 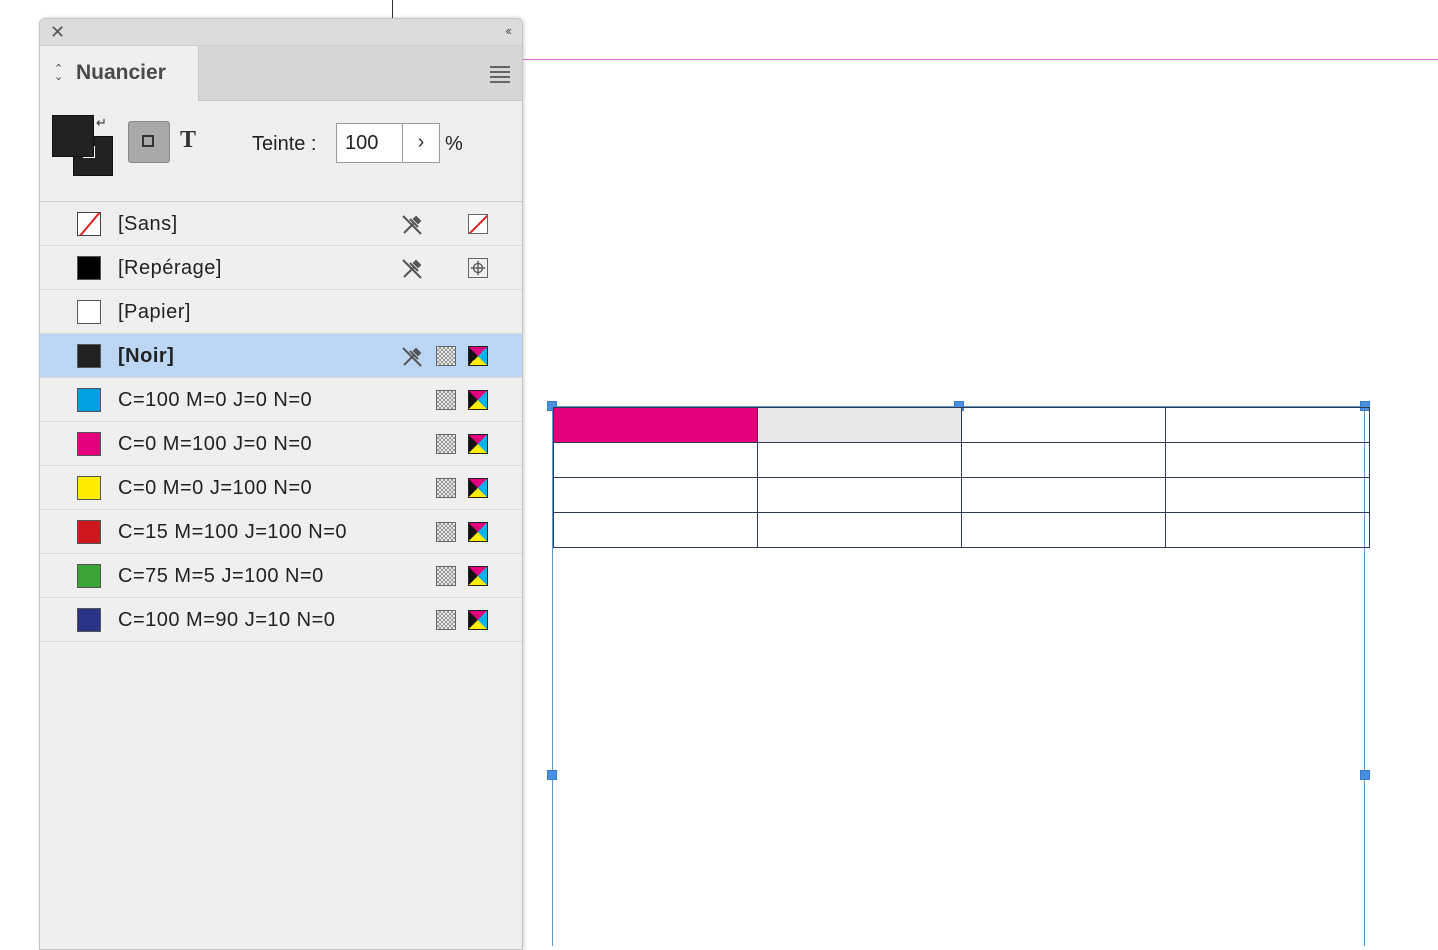 What do you see at coordinates (372, 143) in the screenshot?
I see `tint-input` at bounding box center [372, 143].